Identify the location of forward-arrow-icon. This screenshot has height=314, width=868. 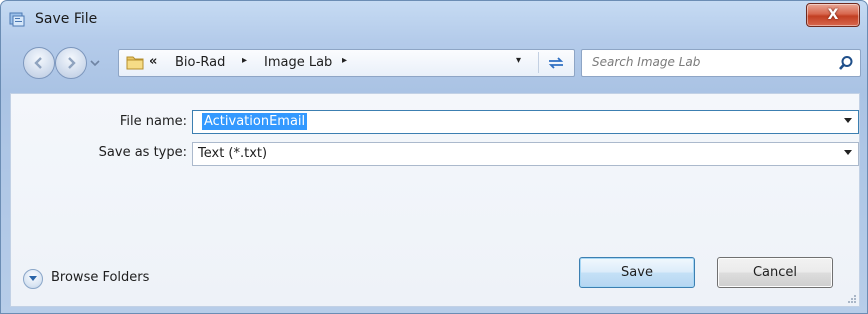
(72, 63).